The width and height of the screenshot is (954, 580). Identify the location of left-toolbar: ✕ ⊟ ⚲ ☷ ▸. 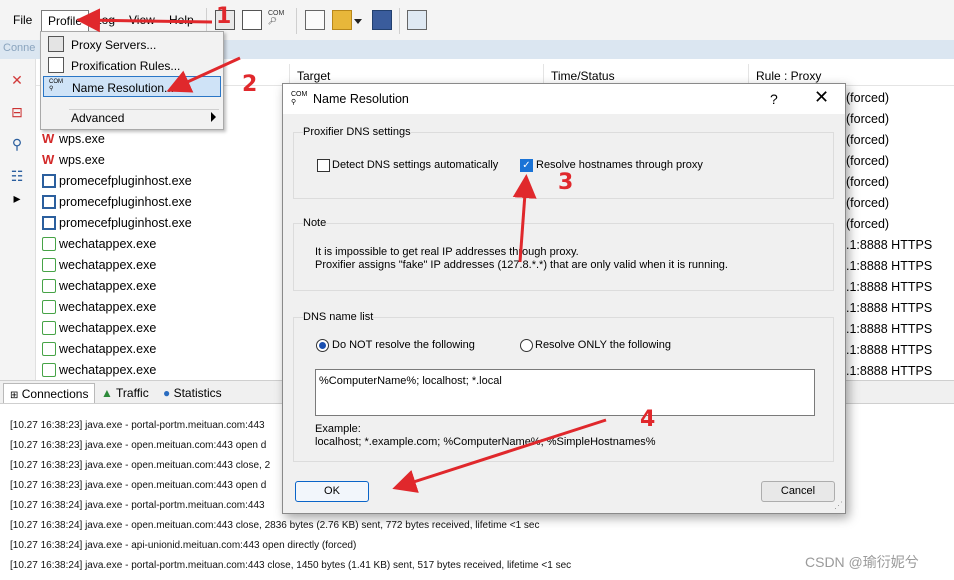
(18, 219).